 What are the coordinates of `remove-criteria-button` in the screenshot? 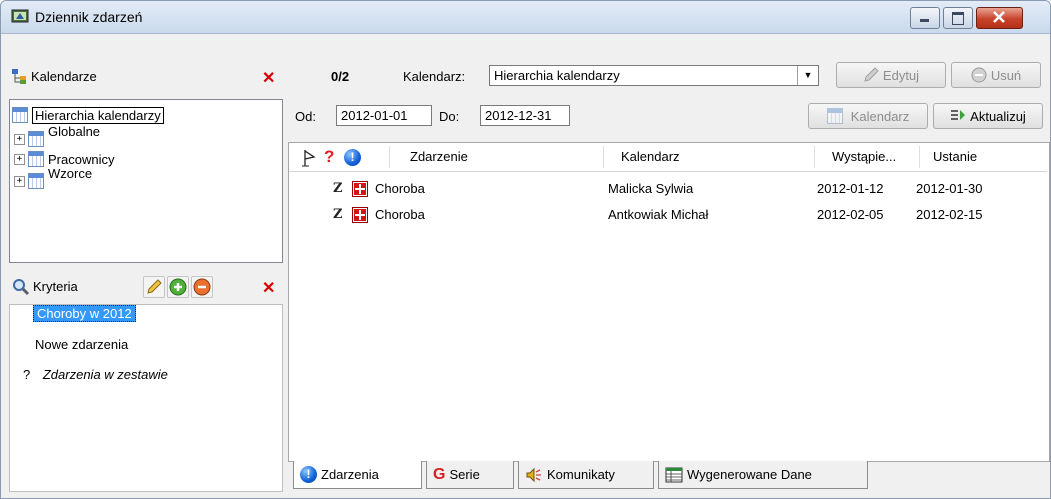 It's located at (202, 287).